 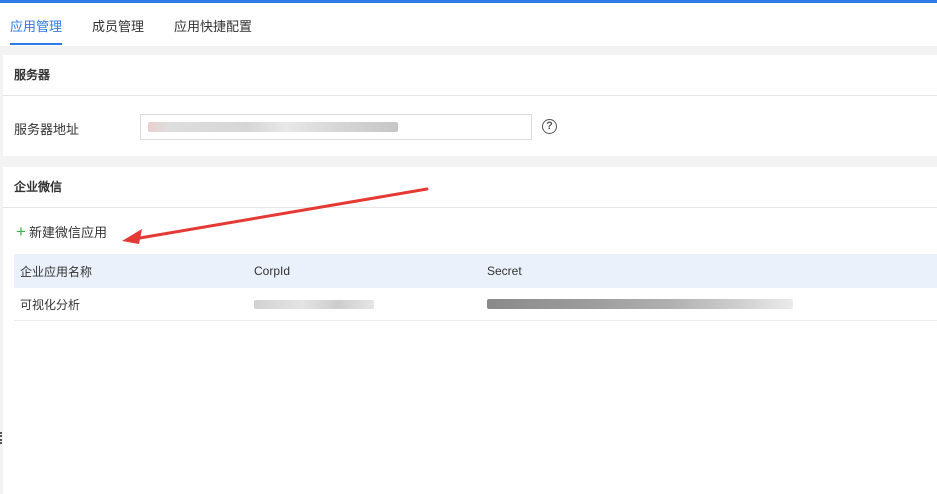 I want to click on tab-bar: 应用管理 成员管理 应用快捷配置, so click(x=468, y=24).